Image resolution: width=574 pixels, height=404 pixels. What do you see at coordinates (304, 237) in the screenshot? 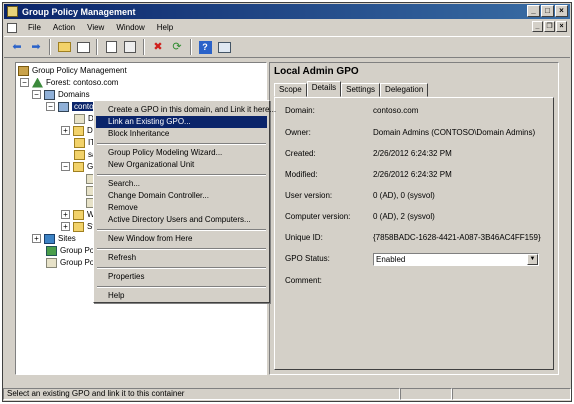
I see `unique-id-label: Unique ID:` at bounding box center [304, 237].